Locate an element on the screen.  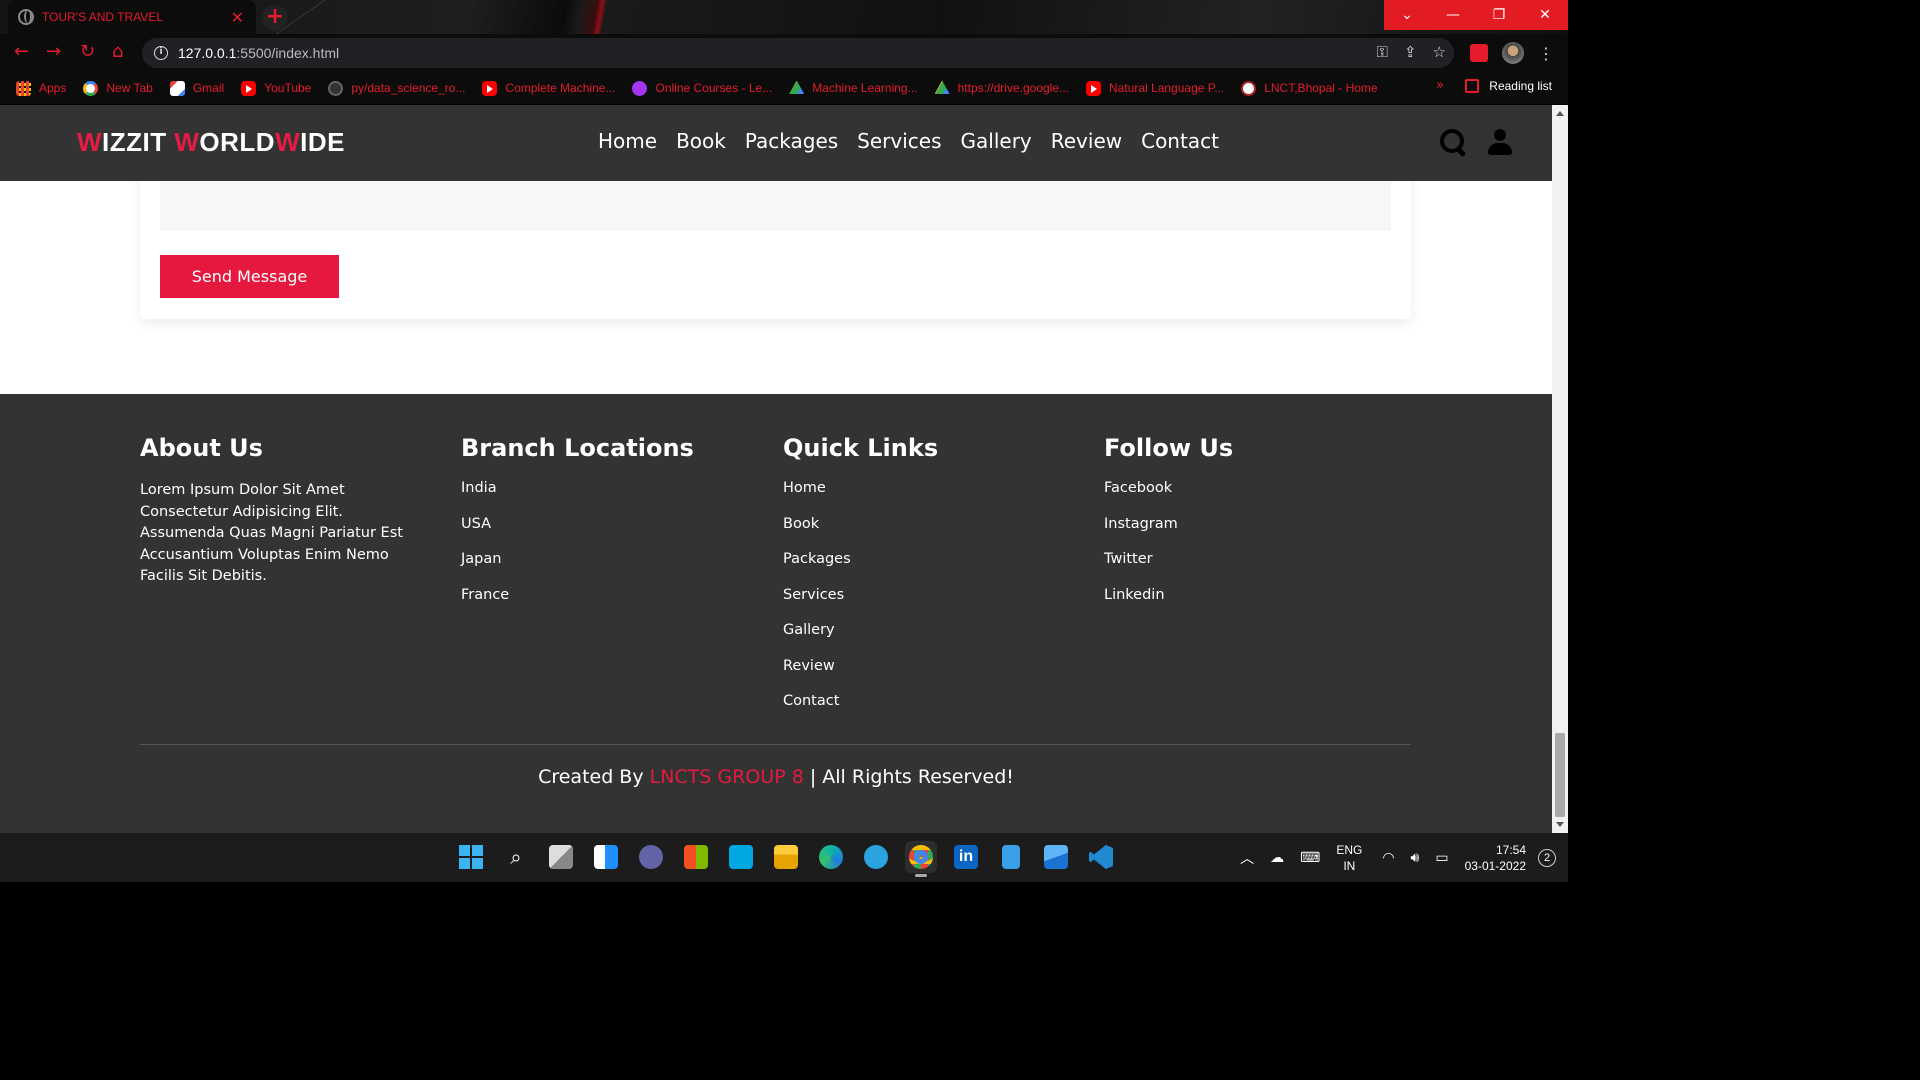
branch-link: Japan is located at coordinates (577, 569).